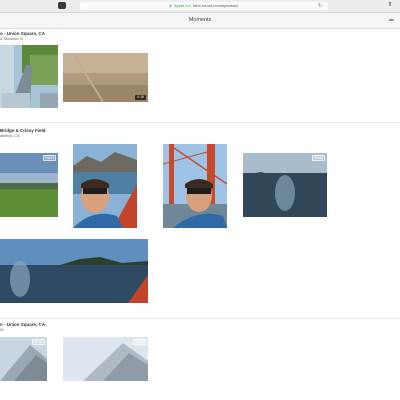 The width and height of the screenshot is (400, 400). Describe the element at coordinates (29, 76) in the screenshot. I see `photo-thumbnail` at that location.